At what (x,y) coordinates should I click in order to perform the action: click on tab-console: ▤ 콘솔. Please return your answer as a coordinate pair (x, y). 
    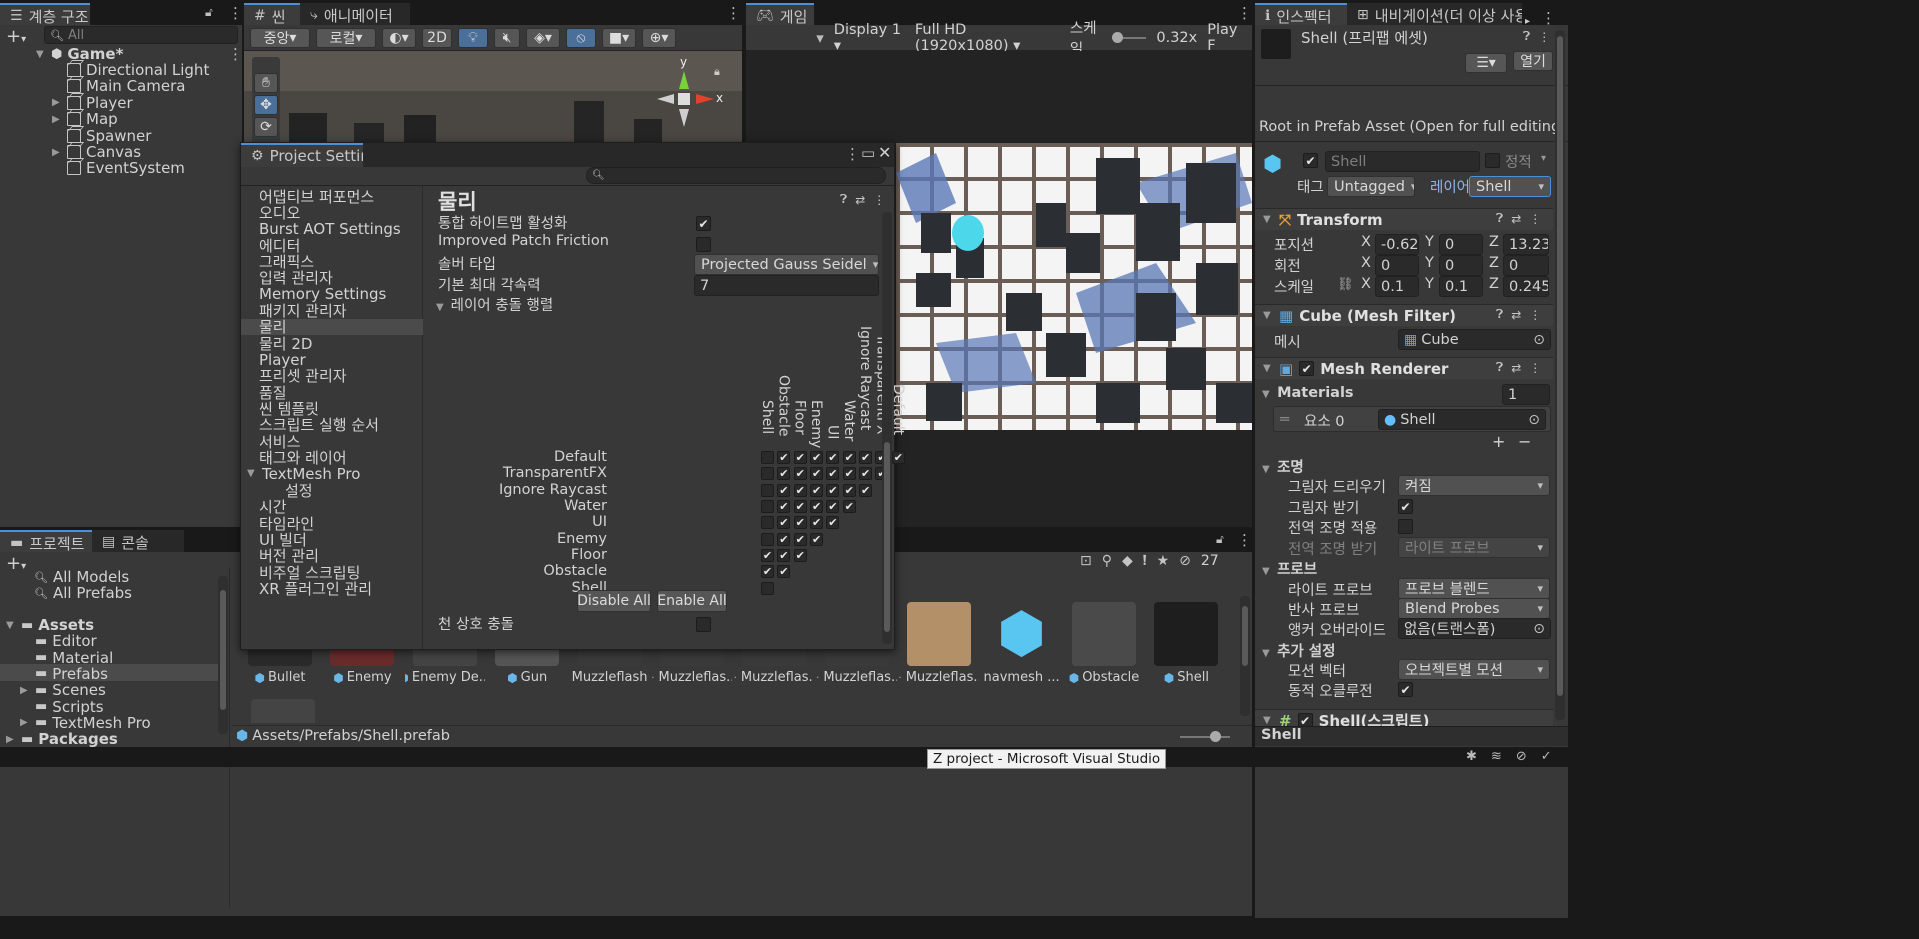
    Looking at the image, I should click on (138, 542).